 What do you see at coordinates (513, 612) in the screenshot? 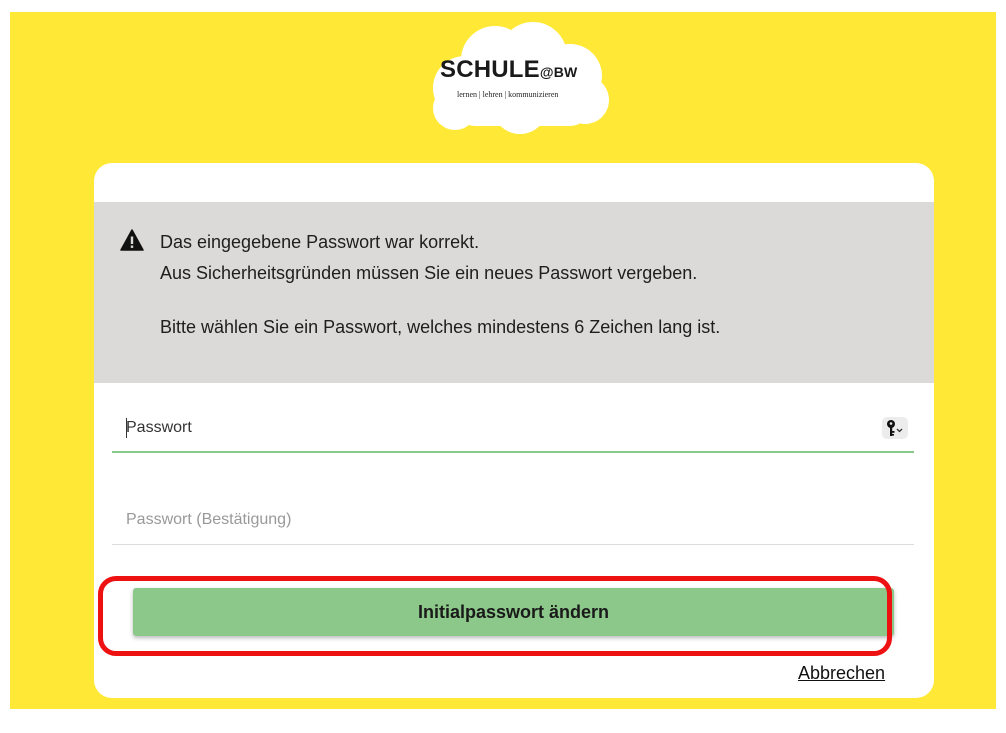
I see `change-password-button: Initialpasswort ändern` at bounding box center [513, 612].